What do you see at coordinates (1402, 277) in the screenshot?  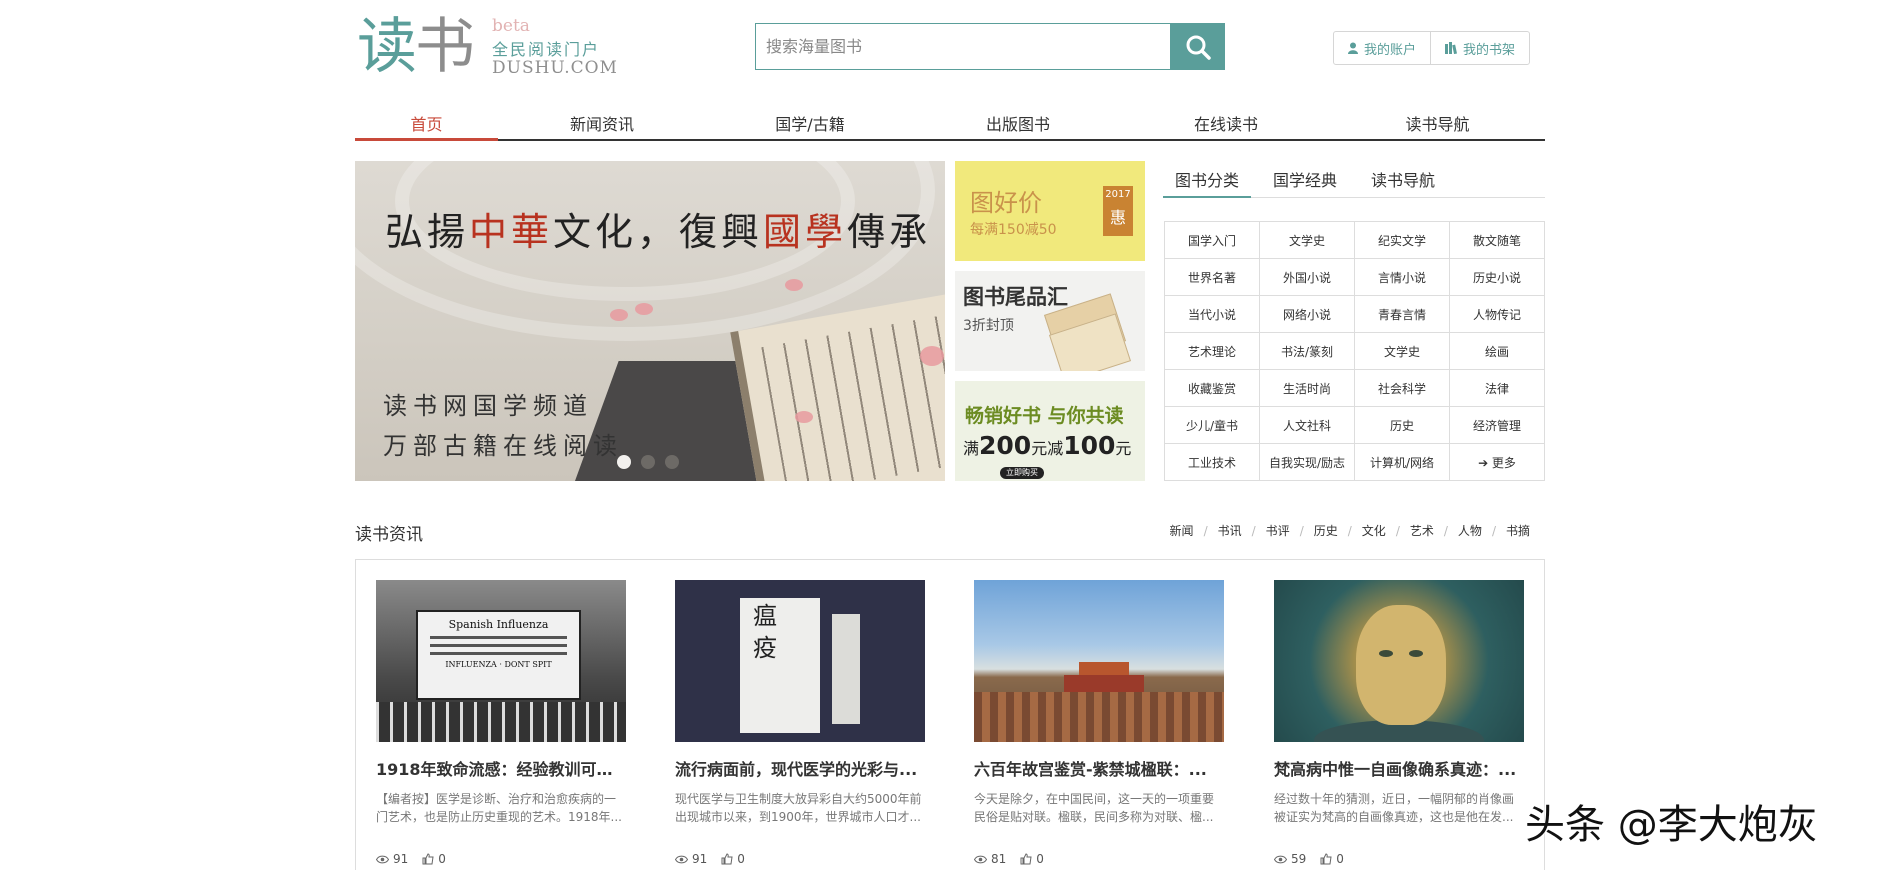 I see `category-link: 言情小说` at bounding box center [1402, 277].